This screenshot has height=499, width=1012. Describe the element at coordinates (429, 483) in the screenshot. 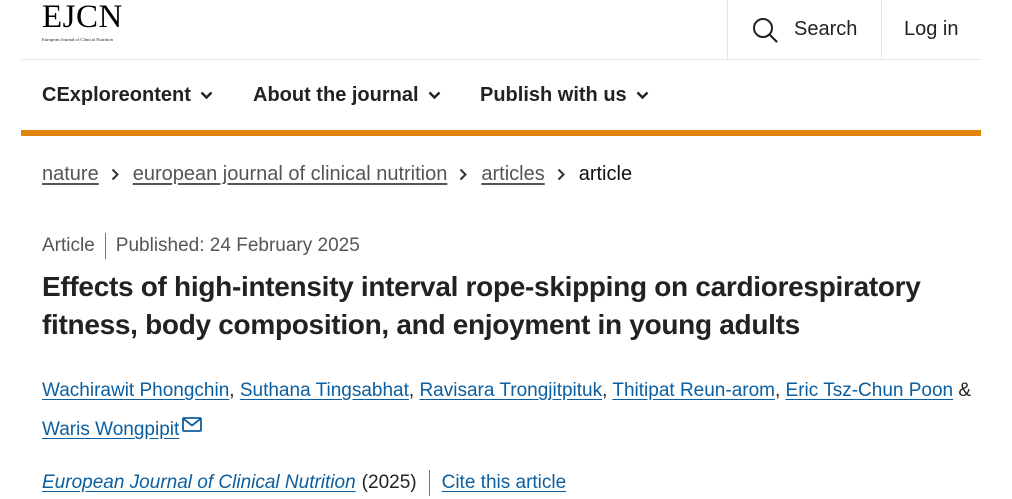

I see `citation-divider` at that location.